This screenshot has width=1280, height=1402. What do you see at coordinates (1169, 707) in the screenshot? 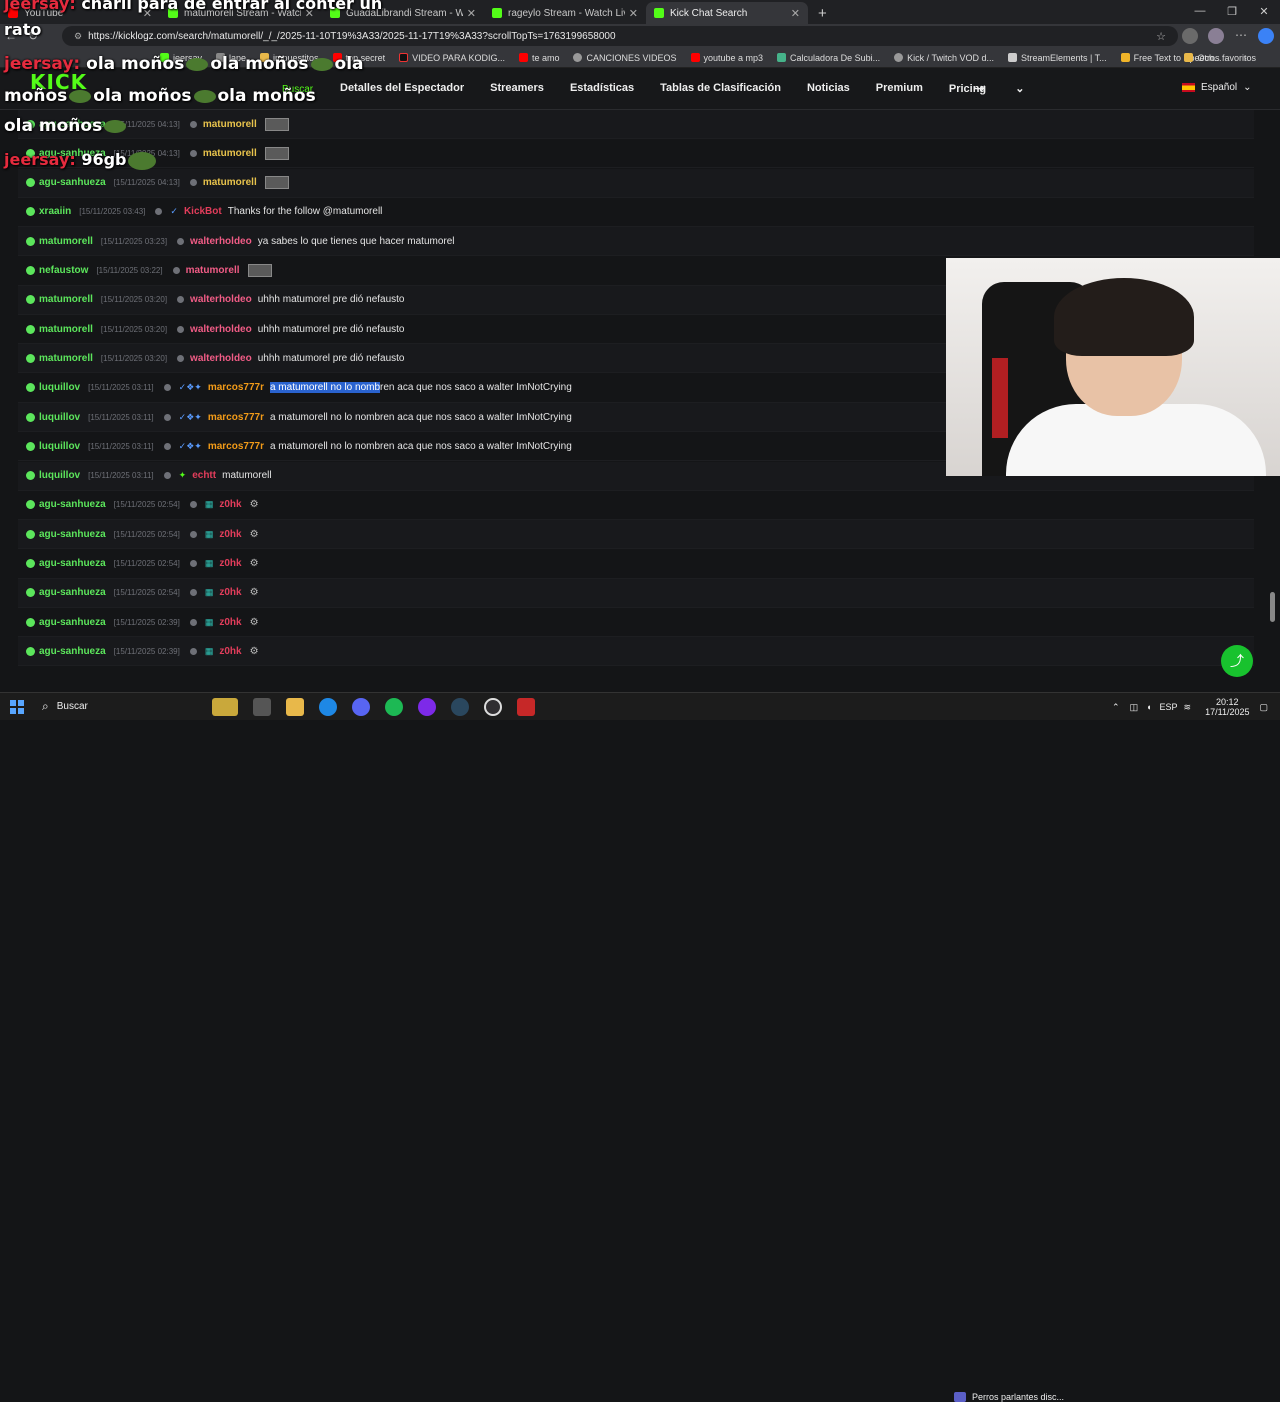
I see `input-language: ESP` at bounding box center [1169, 707].